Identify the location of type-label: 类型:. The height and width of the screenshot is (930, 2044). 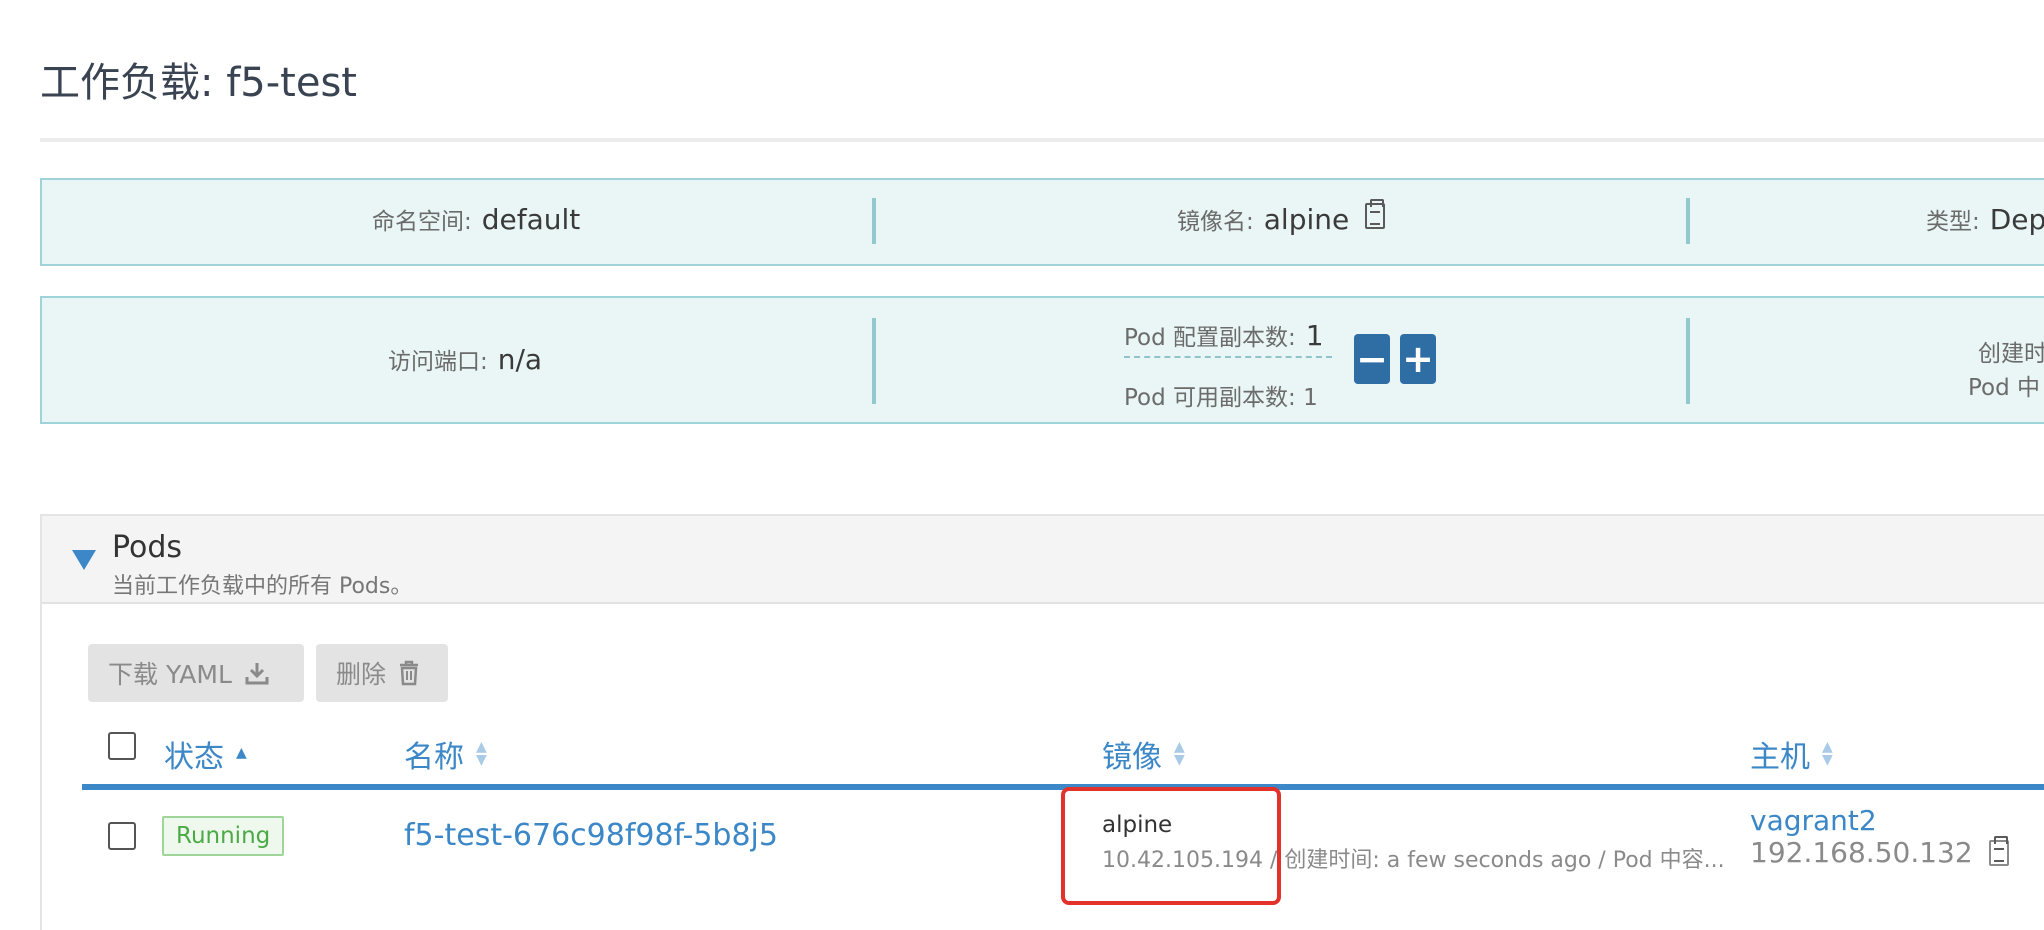
(1953, 222).